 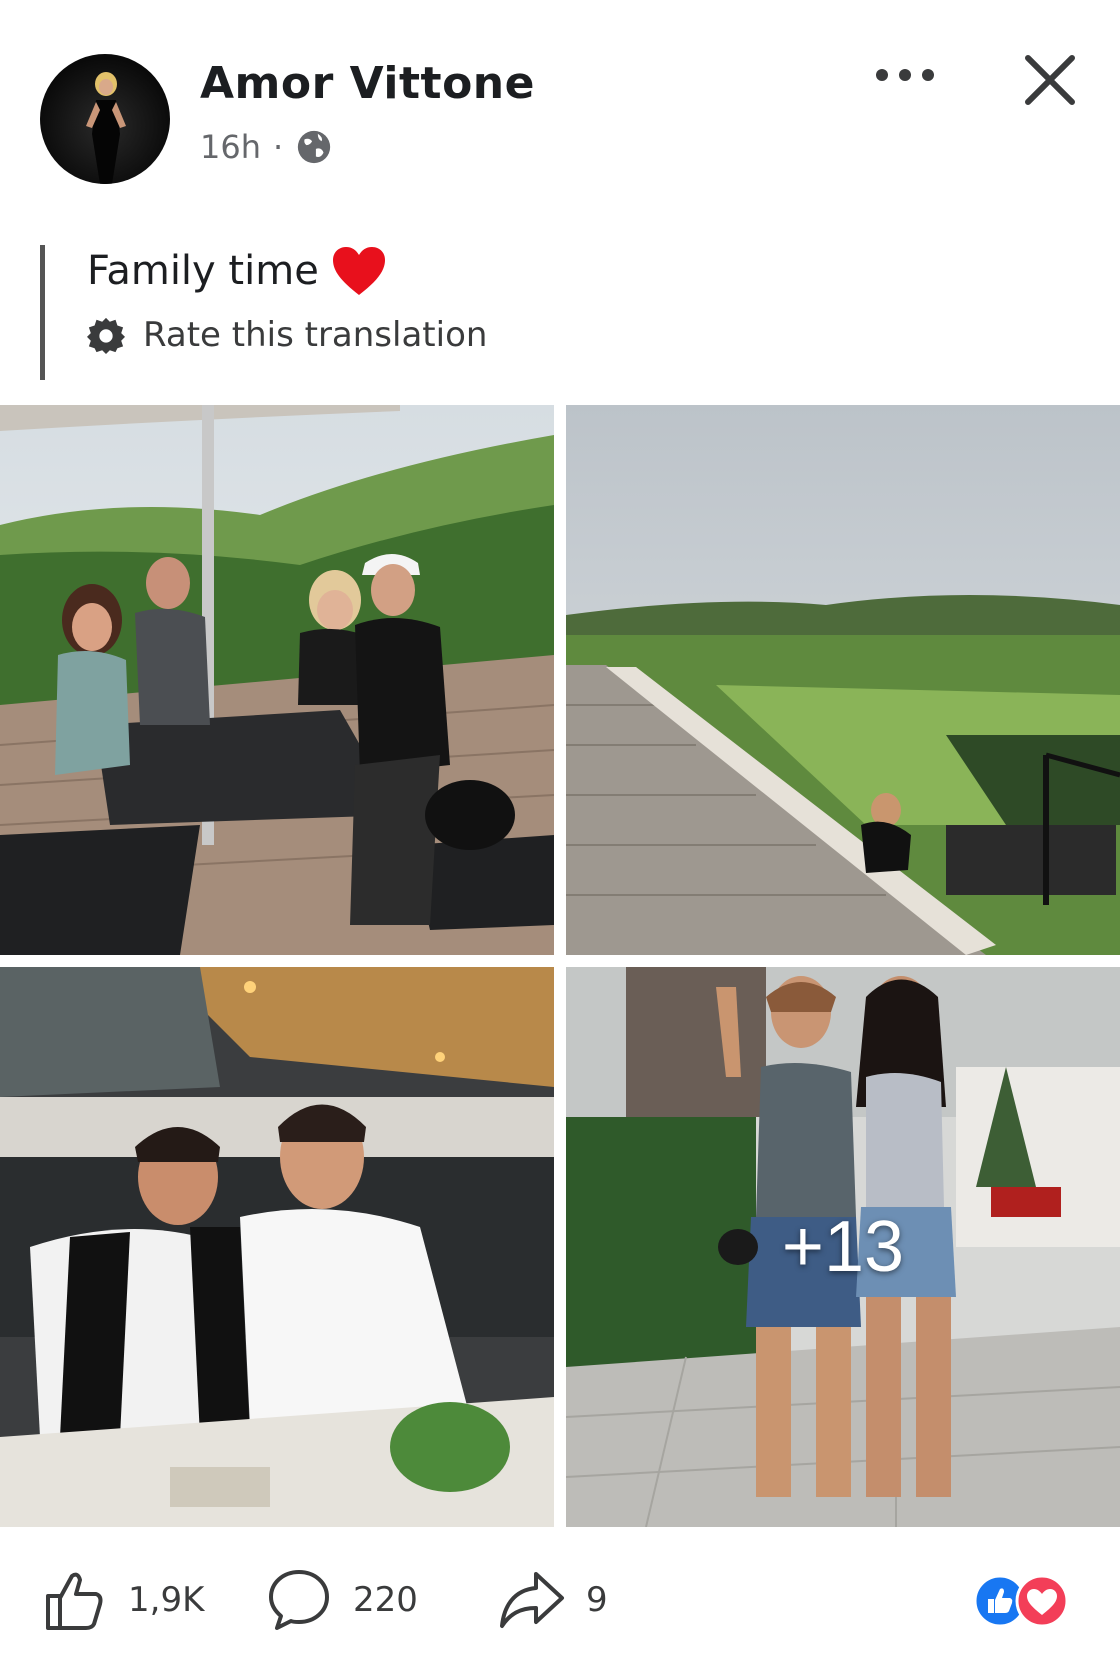 What do you see at coordinates (105, 119) in the screenshot?
I see `avatar` at bounding box center [105, 119].